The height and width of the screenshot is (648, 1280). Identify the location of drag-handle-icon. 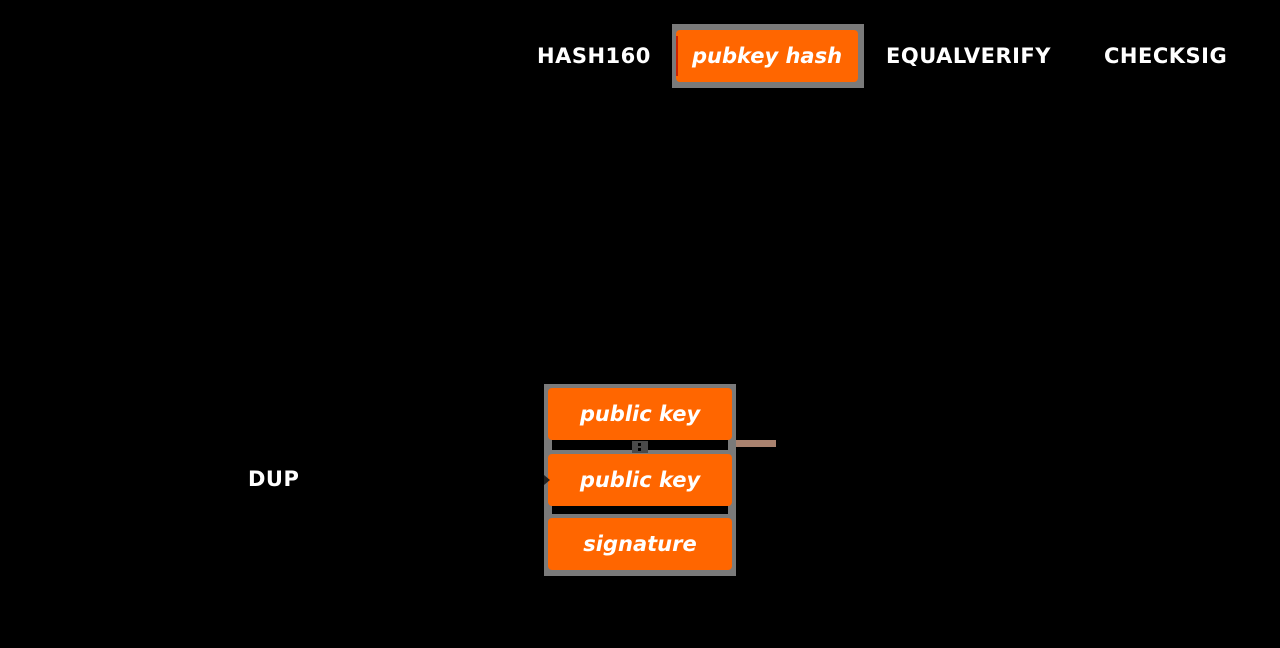
(640, 447).